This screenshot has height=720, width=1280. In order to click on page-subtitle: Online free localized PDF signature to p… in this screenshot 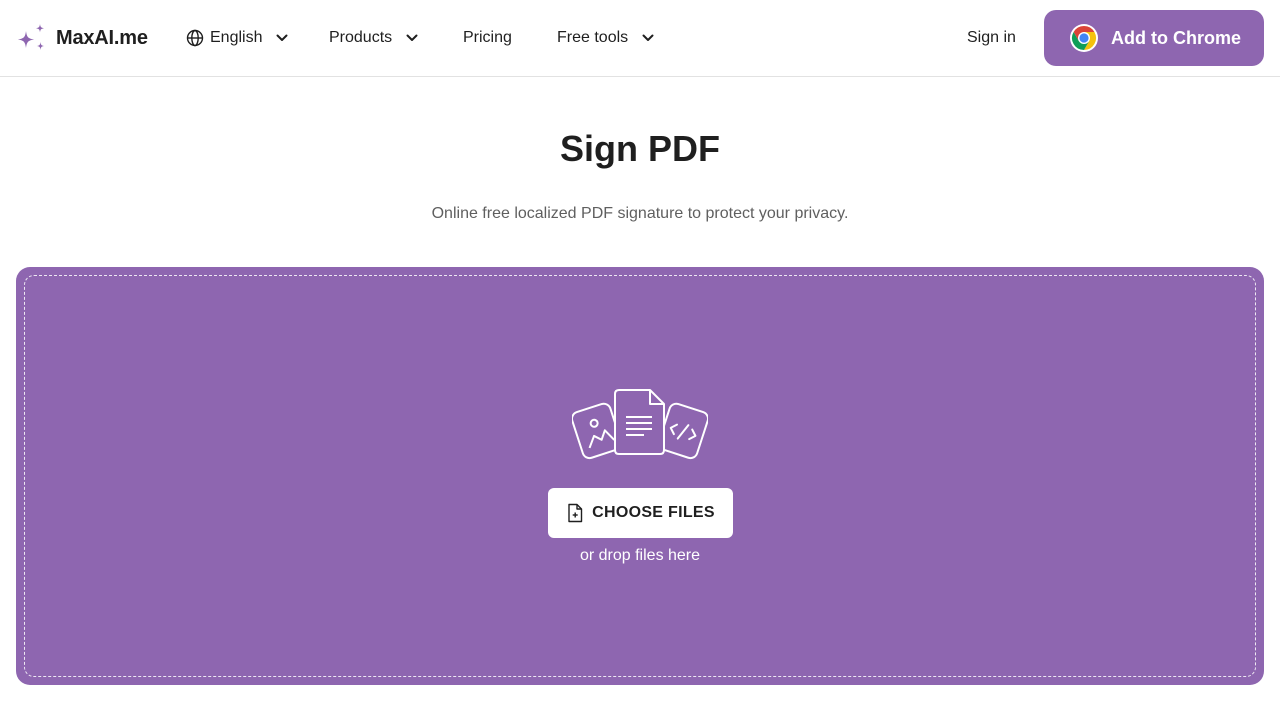, I will do `click(640, 213)`.